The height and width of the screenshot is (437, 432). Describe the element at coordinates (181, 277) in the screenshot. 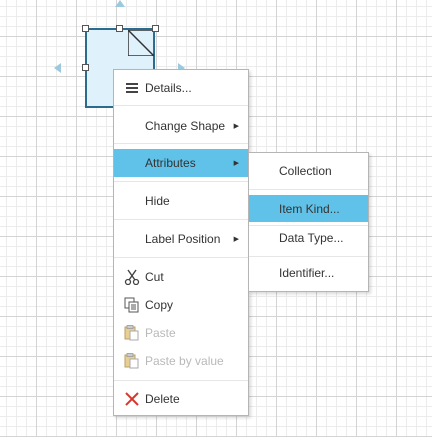

I see `menu-item-cut: Cut` at that location.